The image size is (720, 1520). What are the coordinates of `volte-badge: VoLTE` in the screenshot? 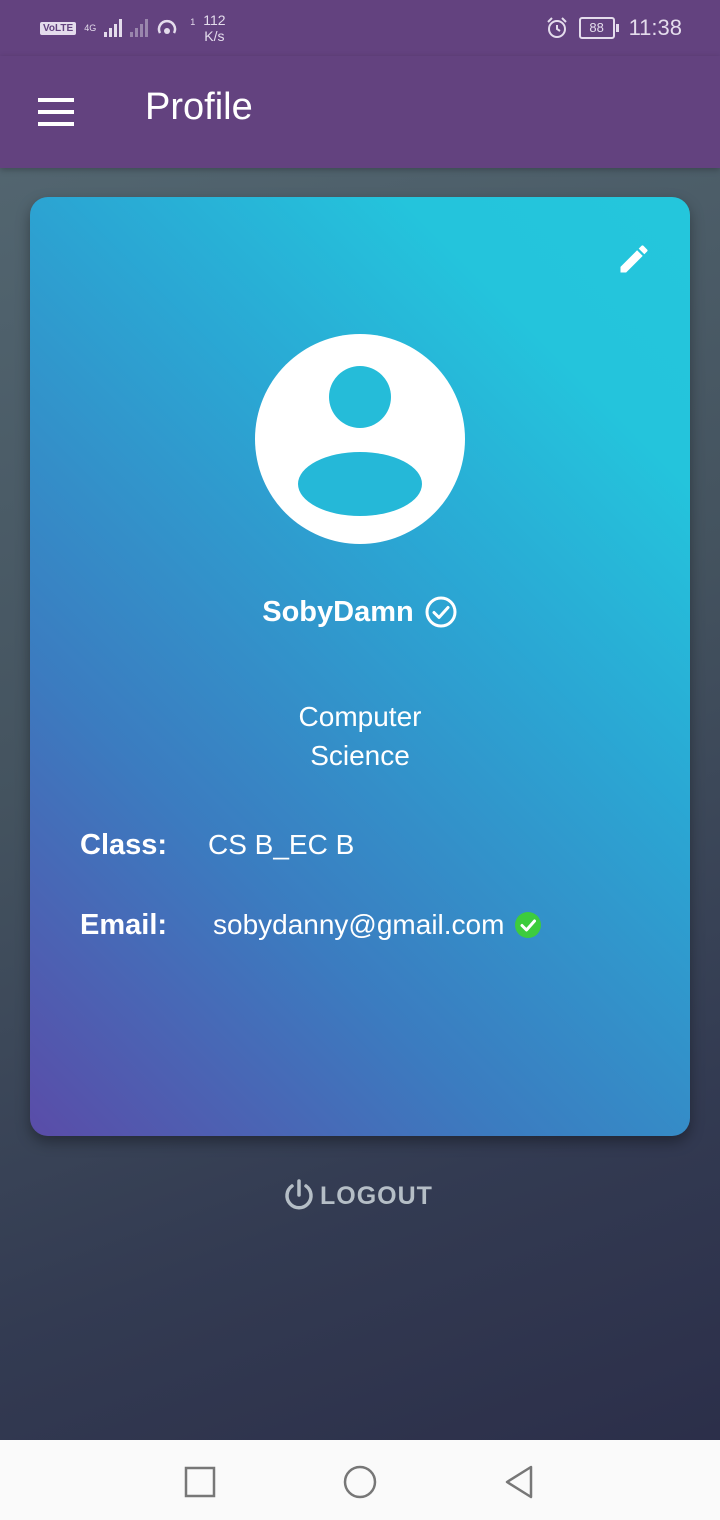 It's located at (58, 28).